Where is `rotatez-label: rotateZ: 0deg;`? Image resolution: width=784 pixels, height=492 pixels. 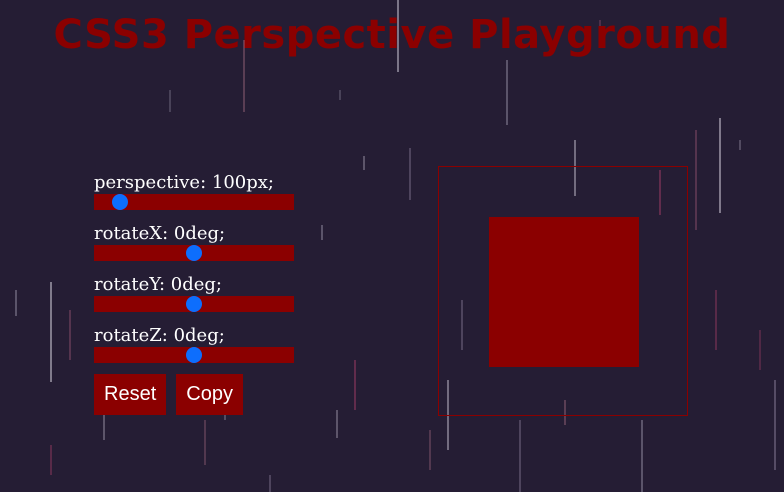 rotatez-label: rotateZ: 0deg; is located at coordinates (159, 335).